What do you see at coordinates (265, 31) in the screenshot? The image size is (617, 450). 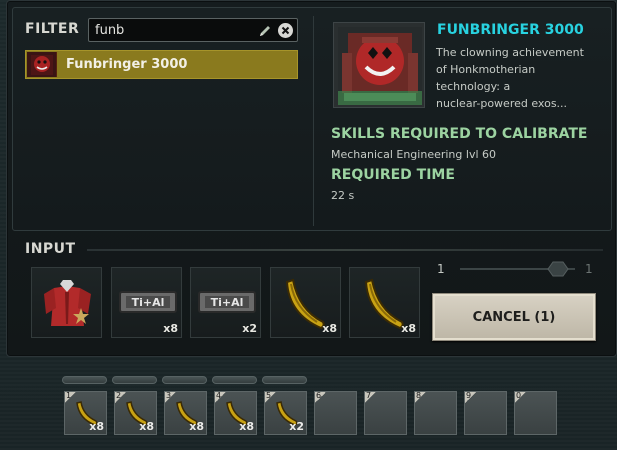 I see `pencil-icon` at bounding box center [265, 31].